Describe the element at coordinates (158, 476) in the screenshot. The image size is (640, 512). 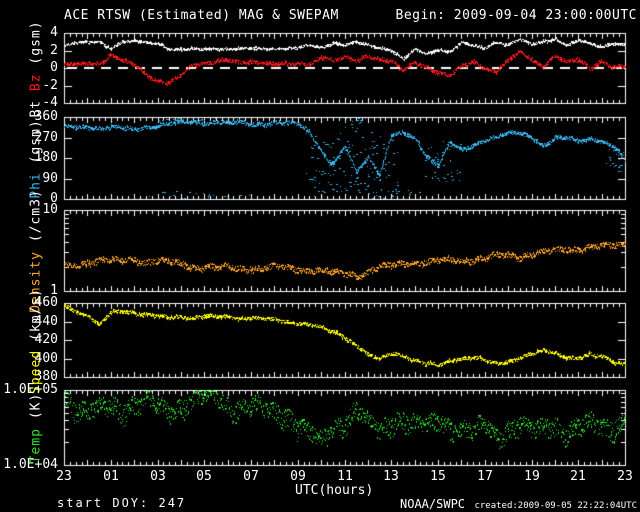
I see `x-axis-tick-label: 03` at that location.